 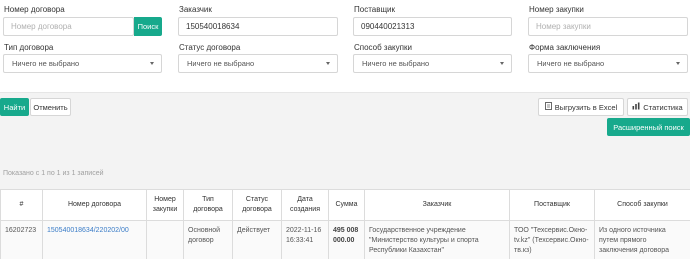 I want to click on amount-cell: 495 008 000.00, so click(x=346, y=239).